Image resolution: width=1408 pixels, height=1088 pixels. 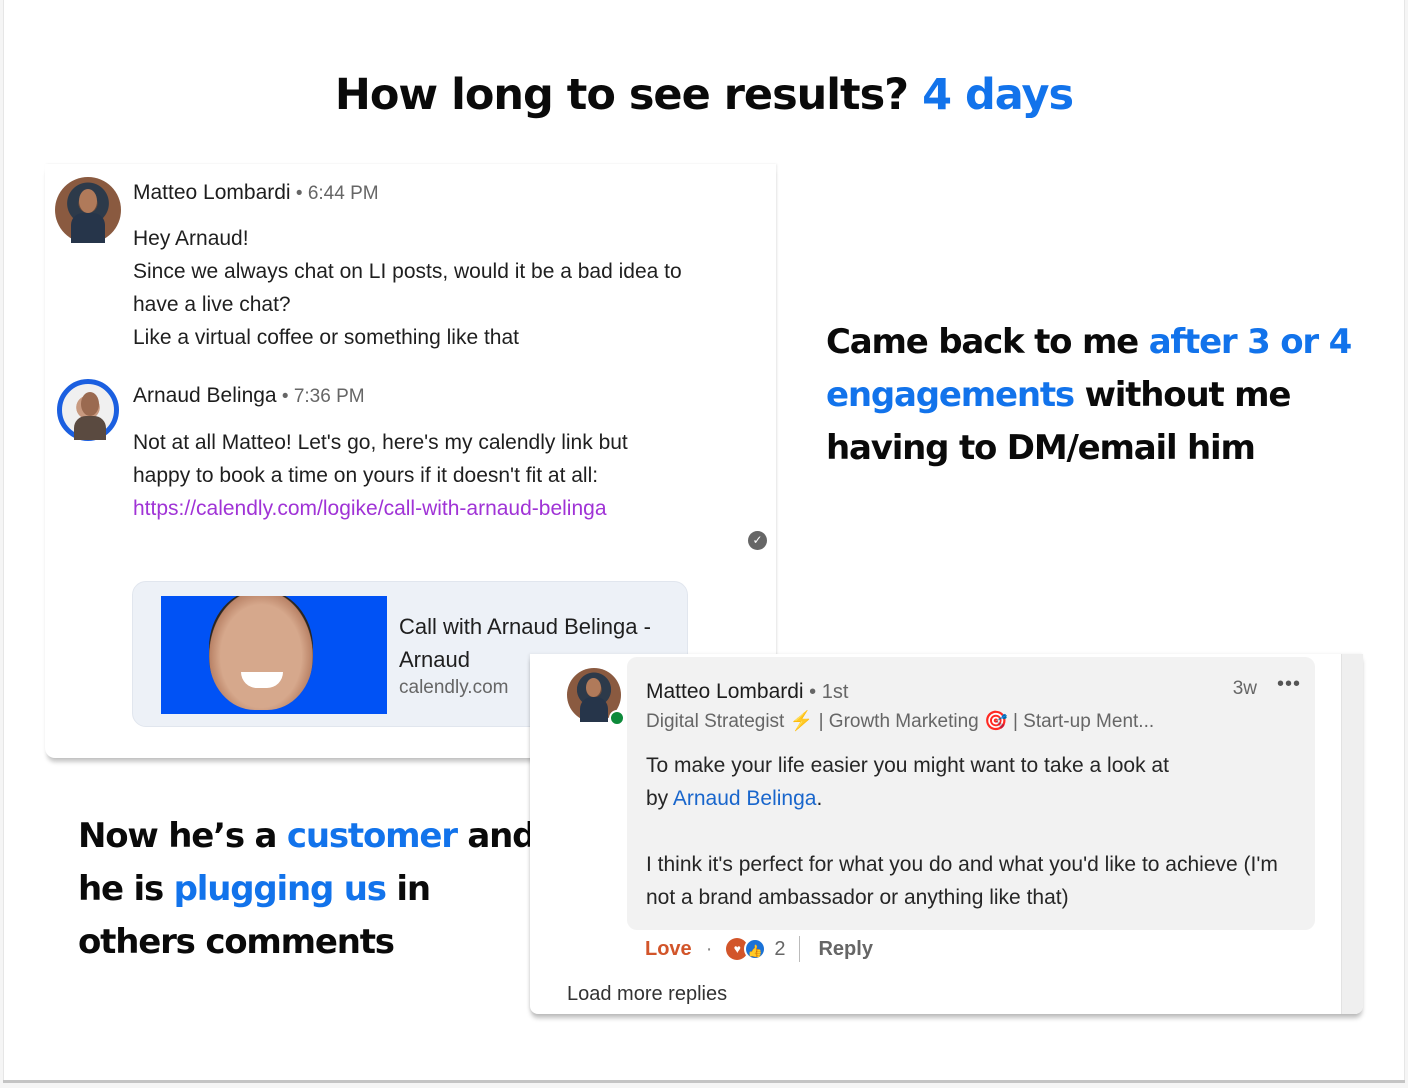 I want to click on avatar-matteo, so click(x=88, y=210).